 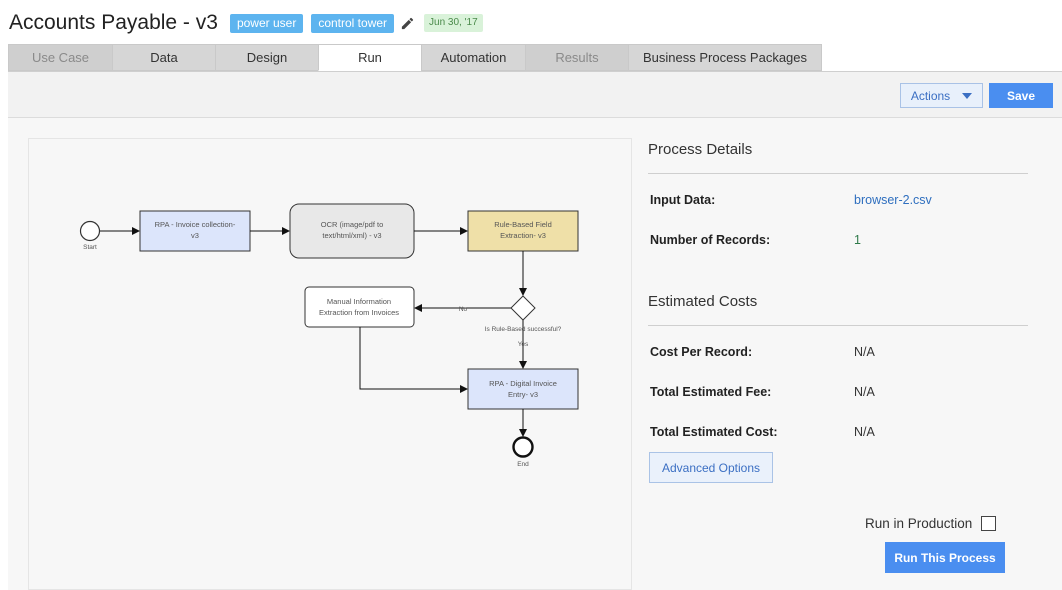 What do you see at coordinates (60, 57) in the screenshot?
I see `tab-use-case: Use Case` at bounding box center [60, 57].